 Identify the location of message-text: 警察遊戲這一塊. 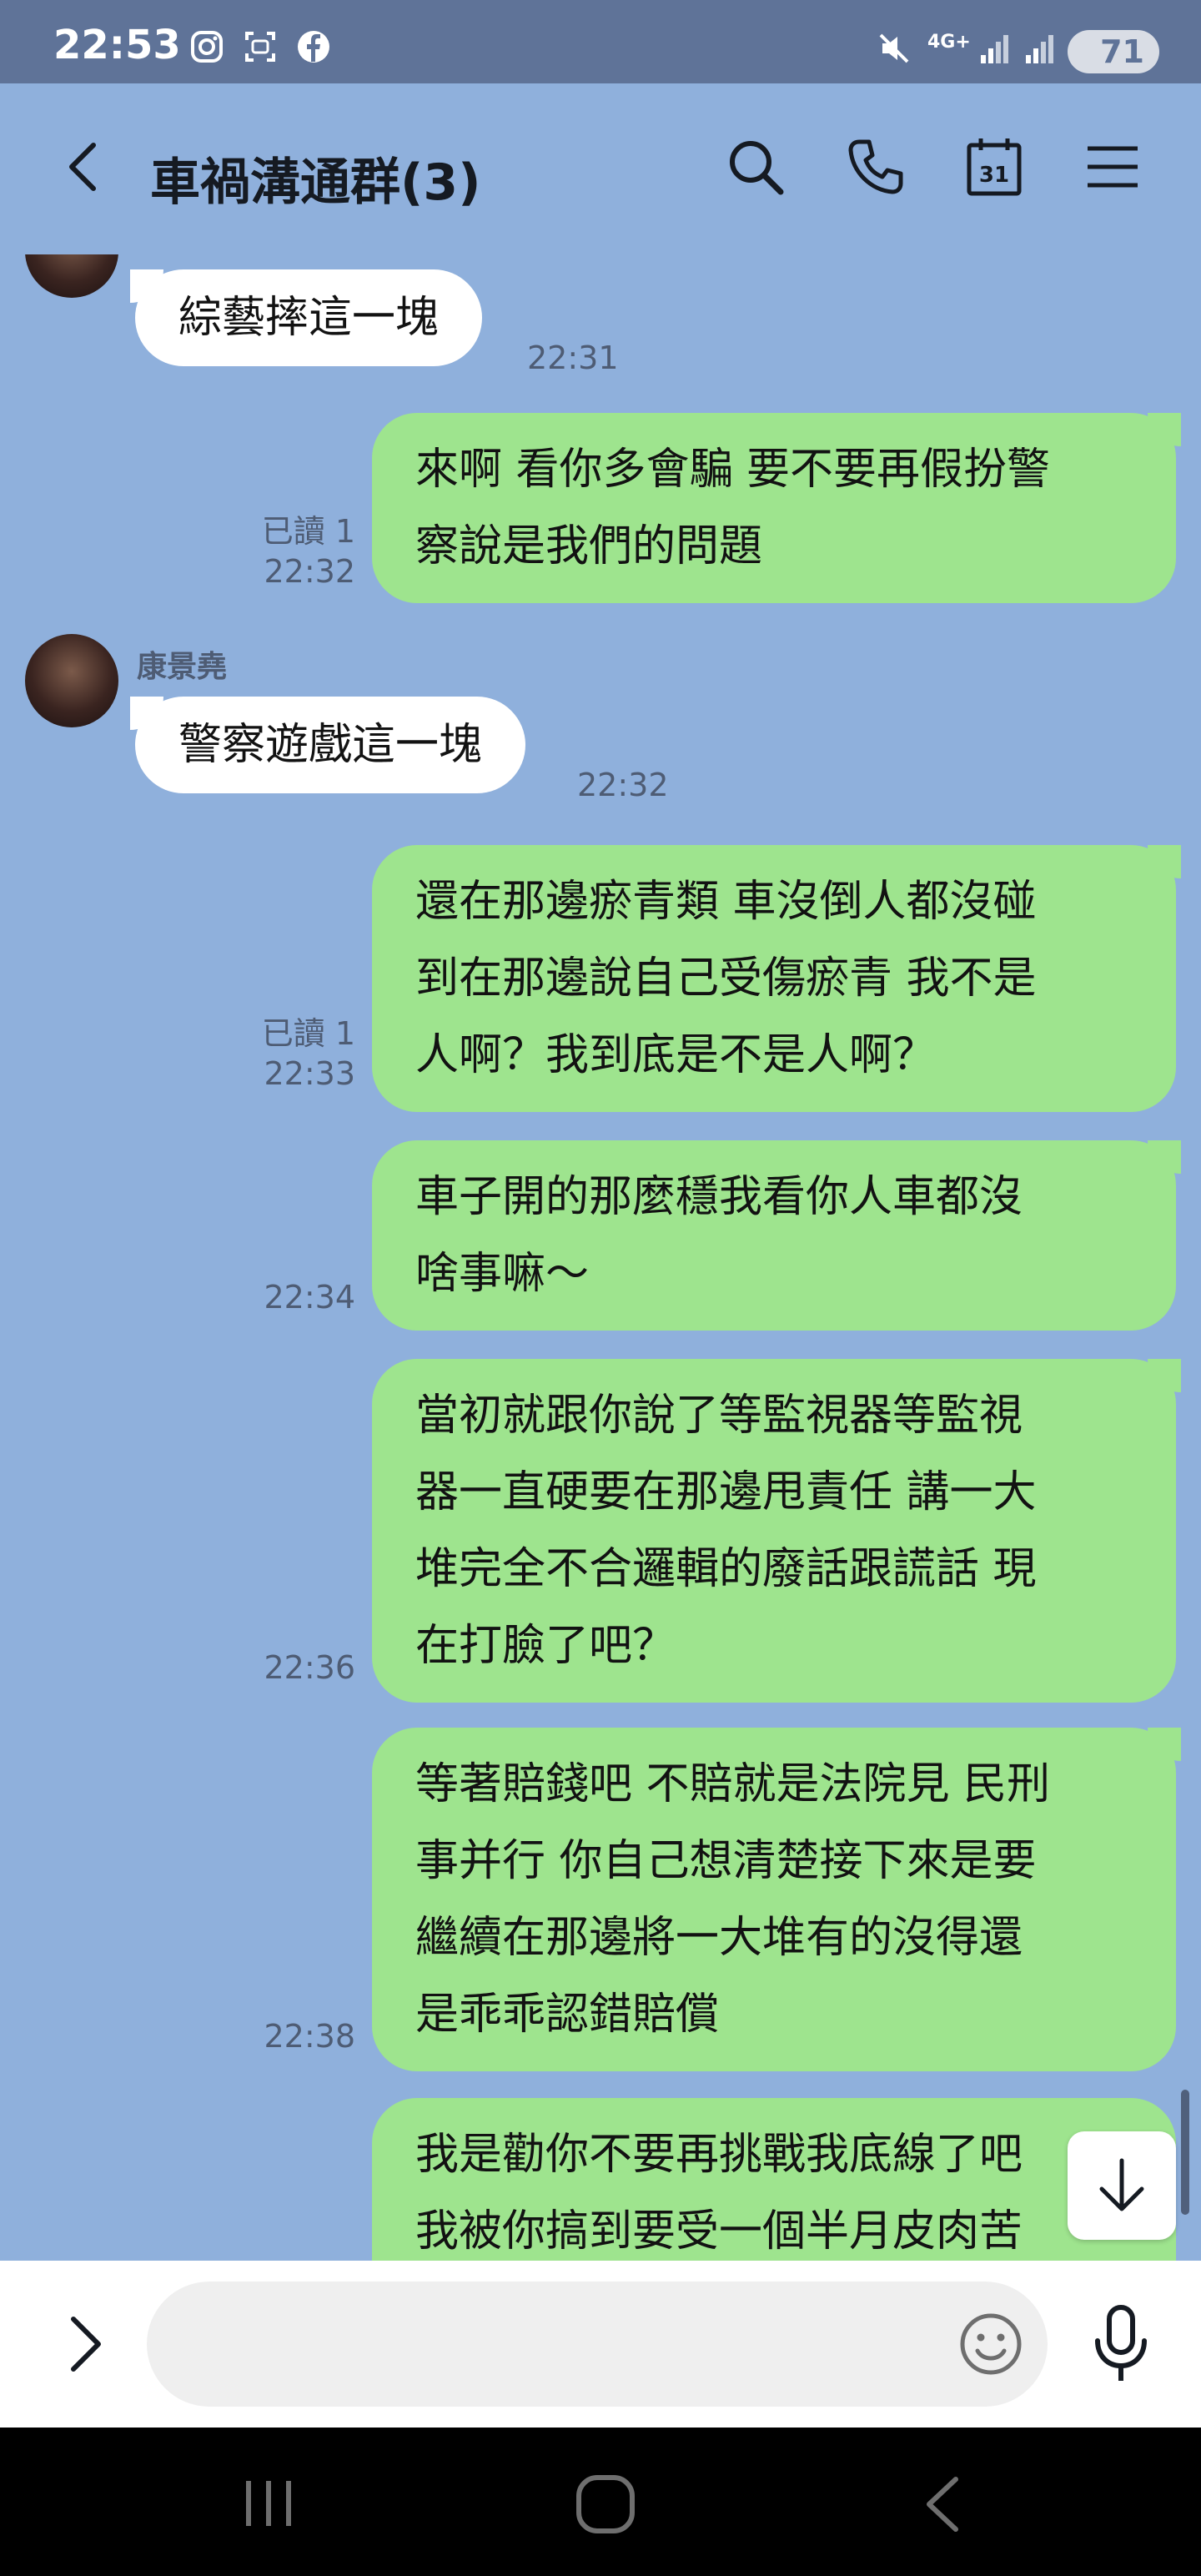
(330, 745).